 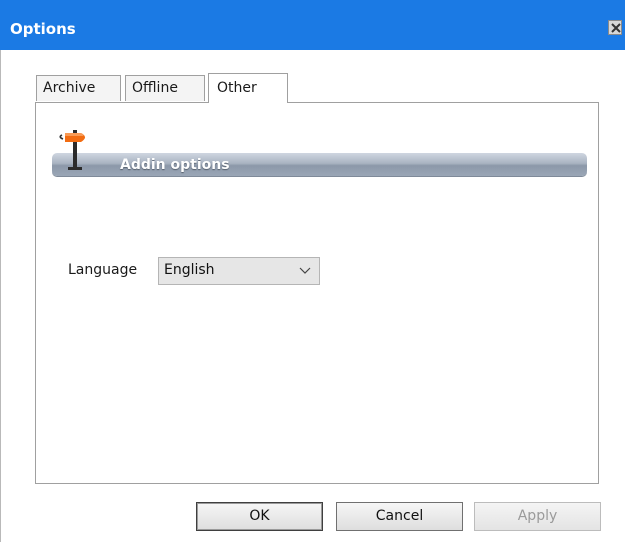 What do you see at coordinates (312, 25) in the screenshot?
I see `title-bar: Options` at bounding box center [312, 25].